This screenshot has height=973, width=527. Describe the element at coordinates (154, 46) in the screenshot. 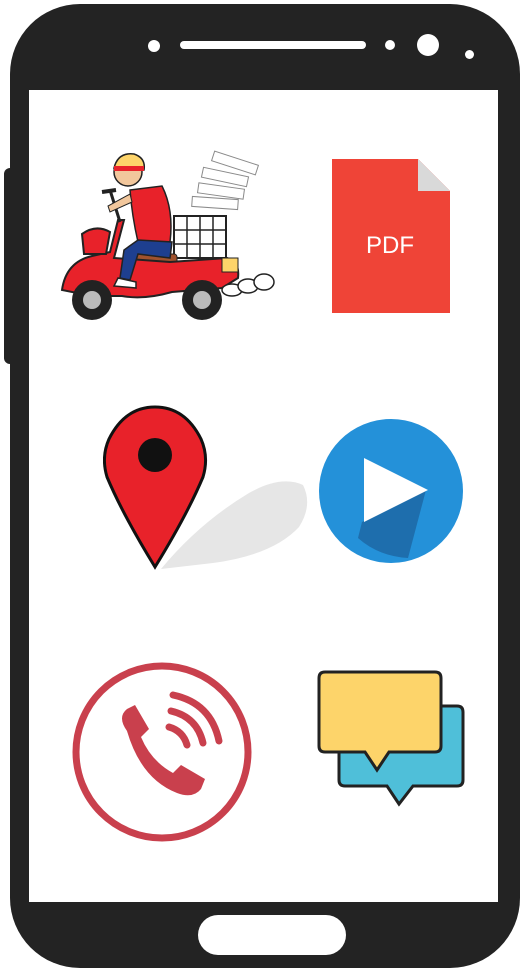

I see `proximity-sensor` at that location.